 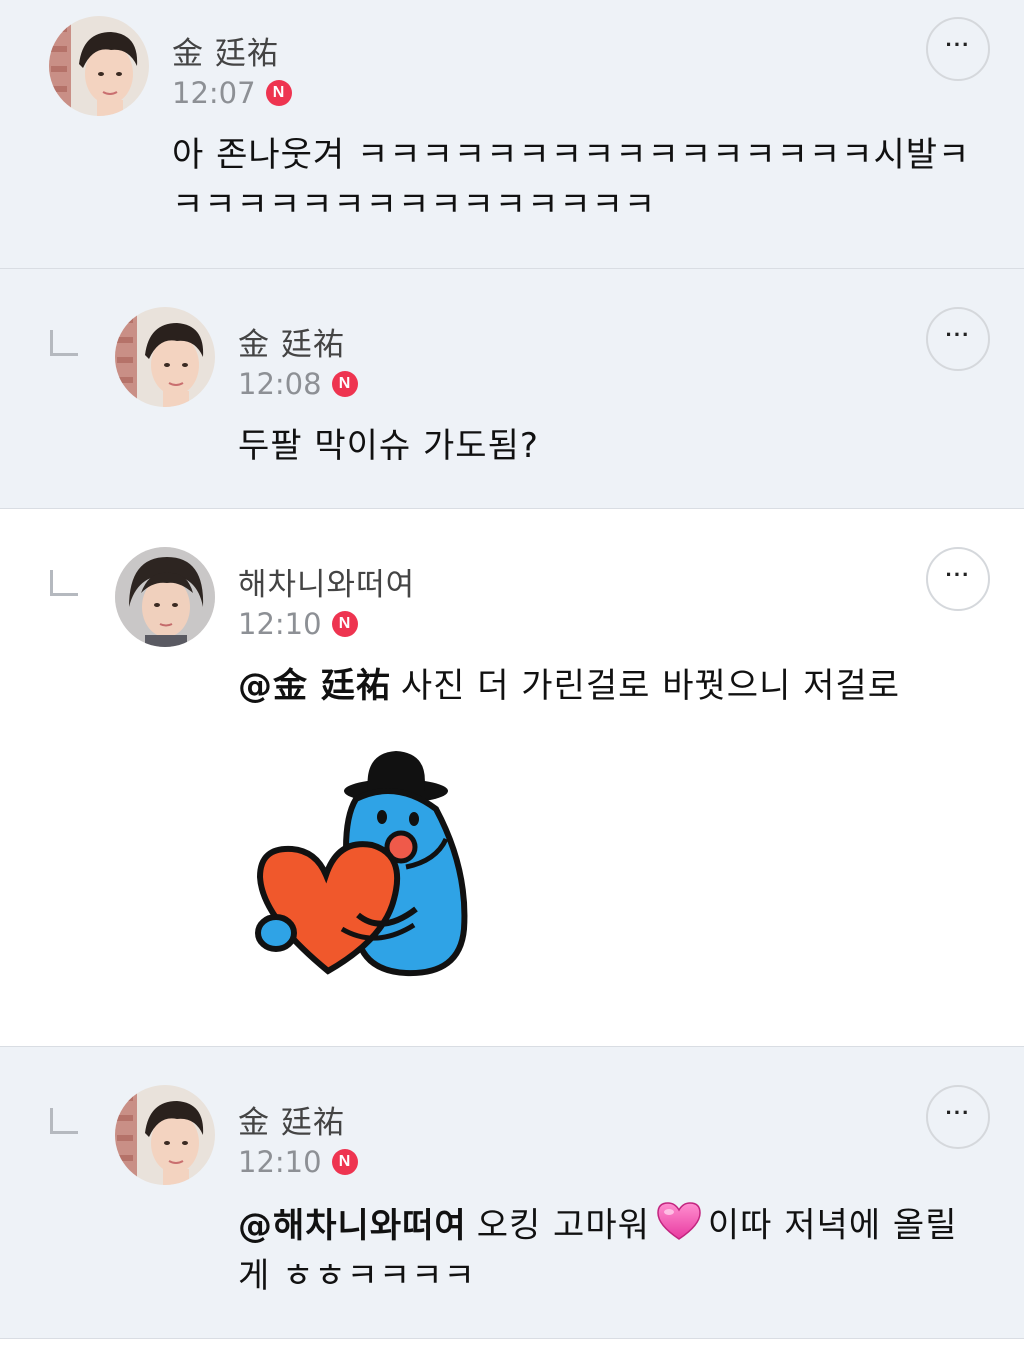 I want to click on comment-text: 두팔 막이슈 가도됨?, so click(x=388, y=446).